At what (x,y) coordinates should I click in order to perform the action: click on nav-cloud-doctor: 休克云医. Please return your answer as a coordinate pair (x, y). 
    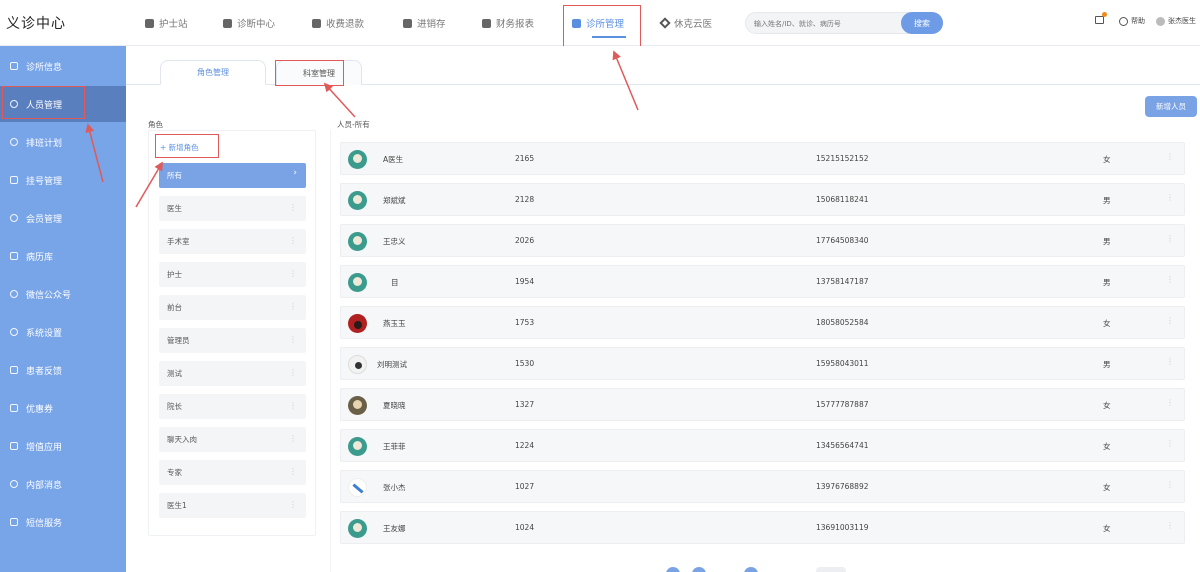
    Looking at the image, I should click on (685, 23).